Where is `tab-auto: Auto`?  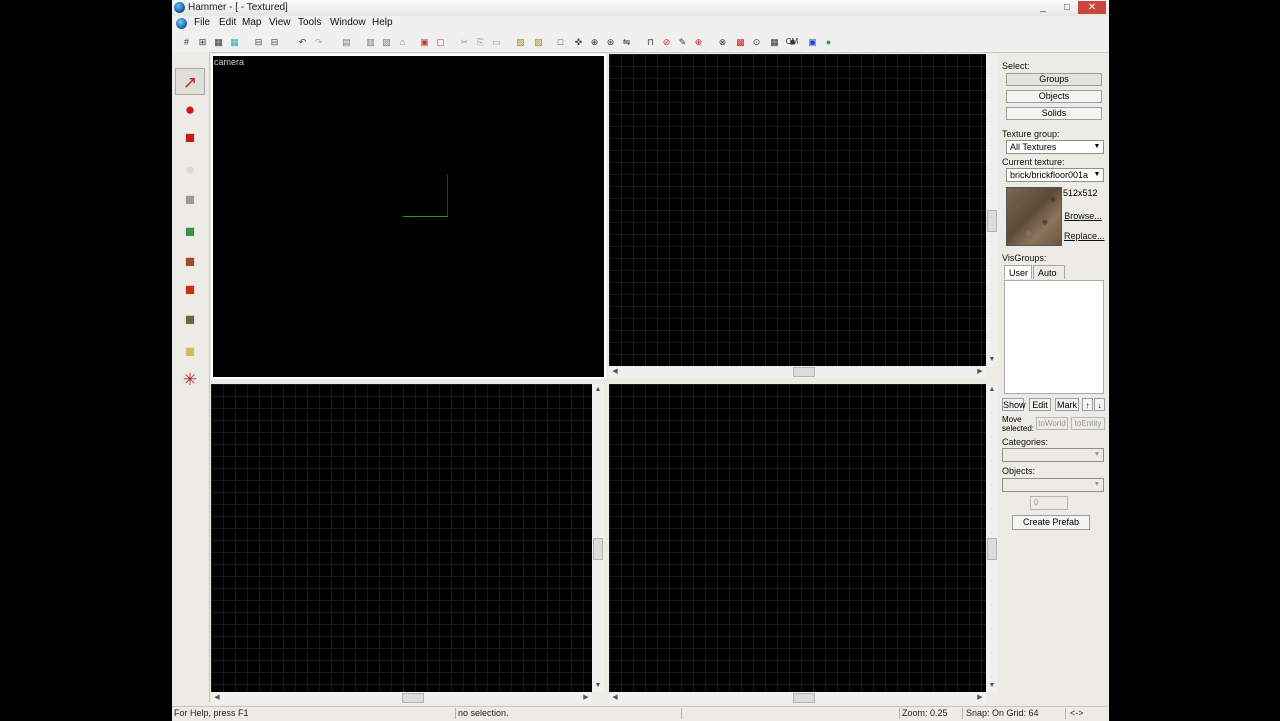 tab-auto: Auto is located at coordinates (1049, 272).